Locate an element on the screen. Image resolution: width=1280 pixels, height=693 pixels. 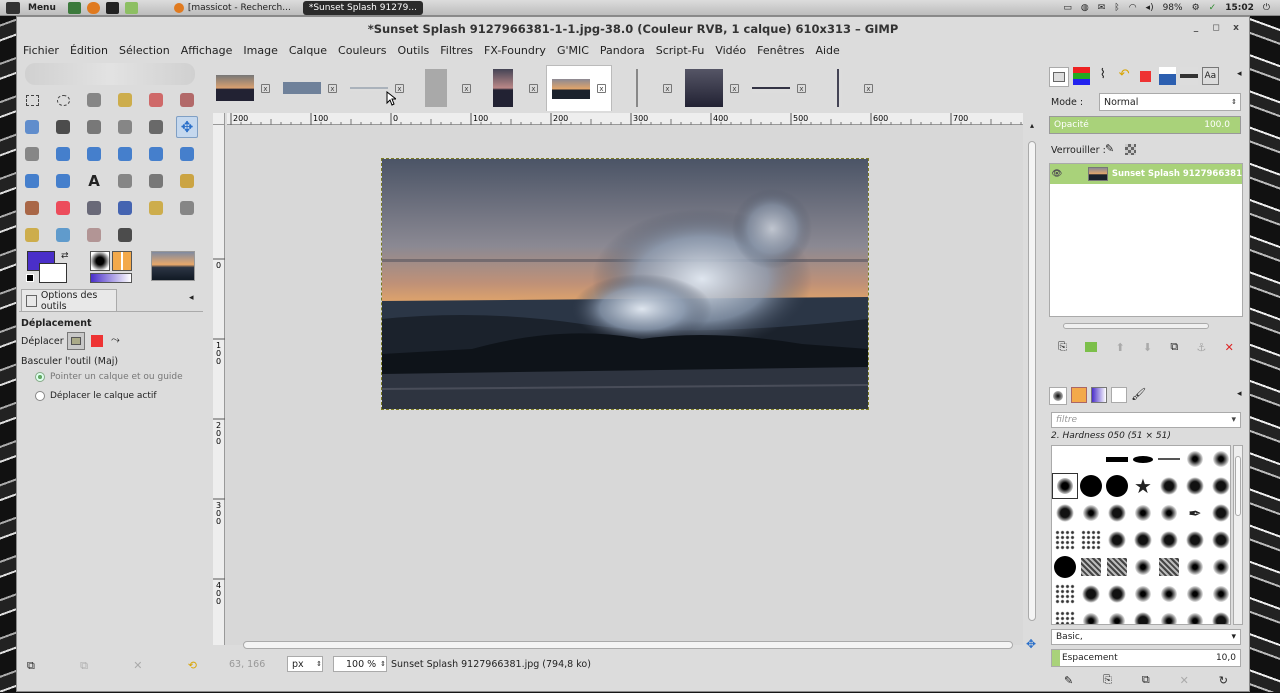
ink-tool-icon is located at coordinates (125, 208).